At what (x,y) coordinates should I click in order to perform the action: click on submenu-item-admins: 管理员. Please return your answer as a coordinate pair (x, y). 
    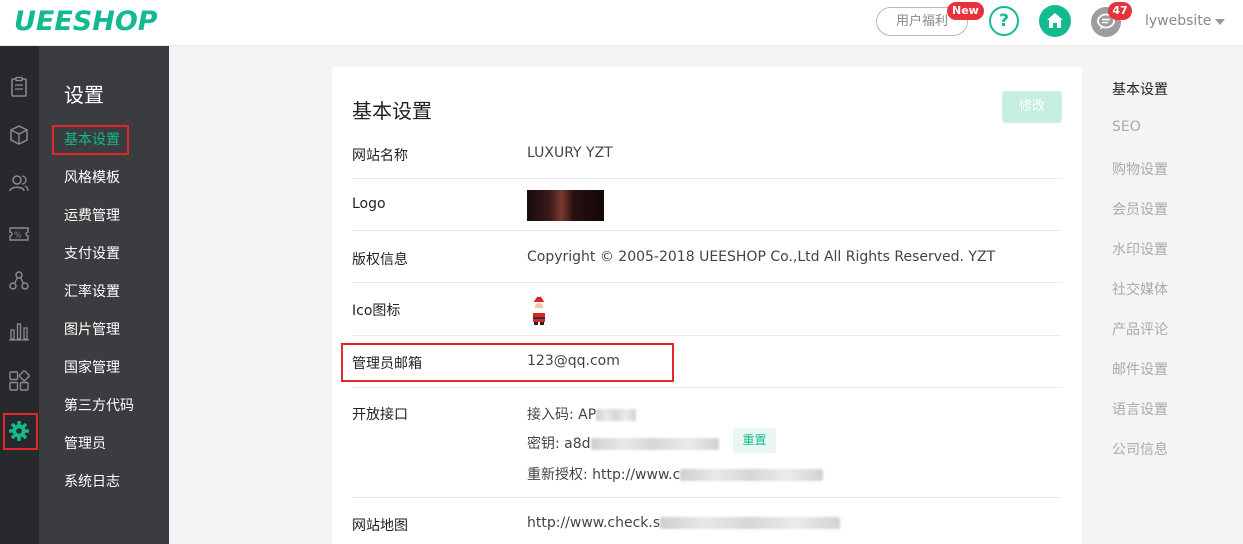
    Looking at the image, I should click on (85, 444).